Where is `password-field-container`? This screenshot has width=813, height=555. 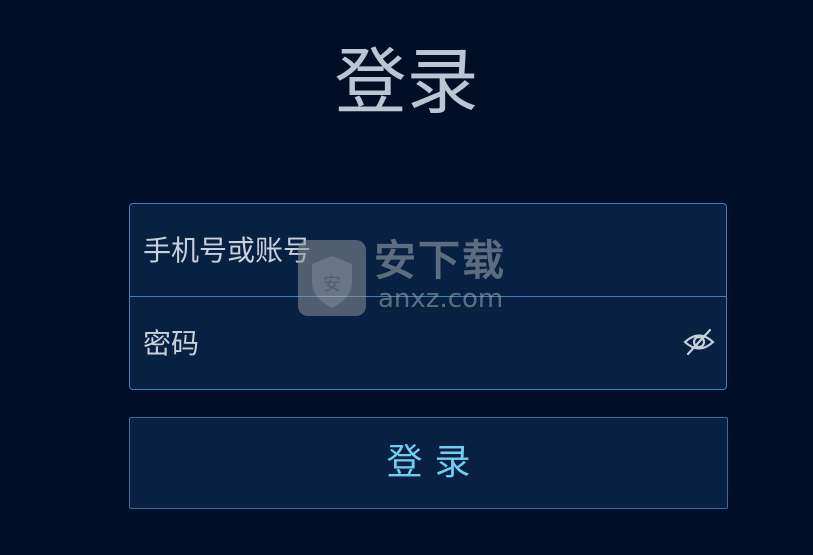 password-field-container is located at coordinates (428, 343).